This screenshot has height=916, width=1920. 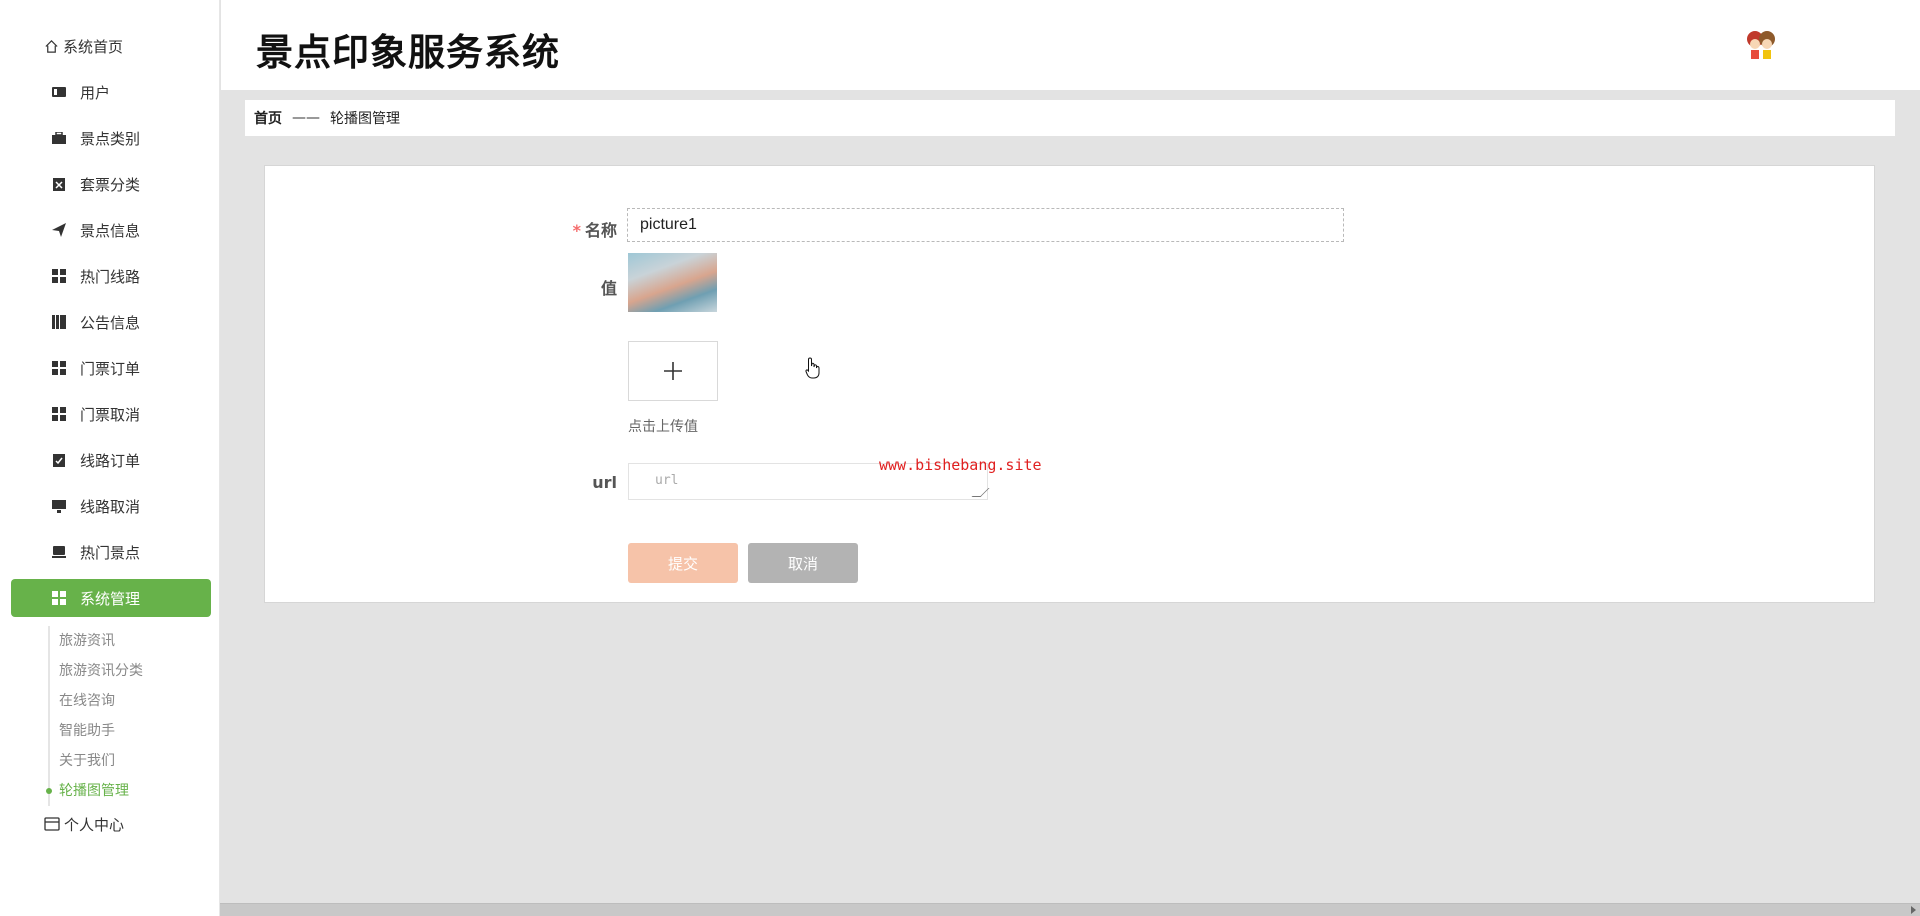 I want to click on sidebar-item-label: 公告信息, so click(x=110, y=322).